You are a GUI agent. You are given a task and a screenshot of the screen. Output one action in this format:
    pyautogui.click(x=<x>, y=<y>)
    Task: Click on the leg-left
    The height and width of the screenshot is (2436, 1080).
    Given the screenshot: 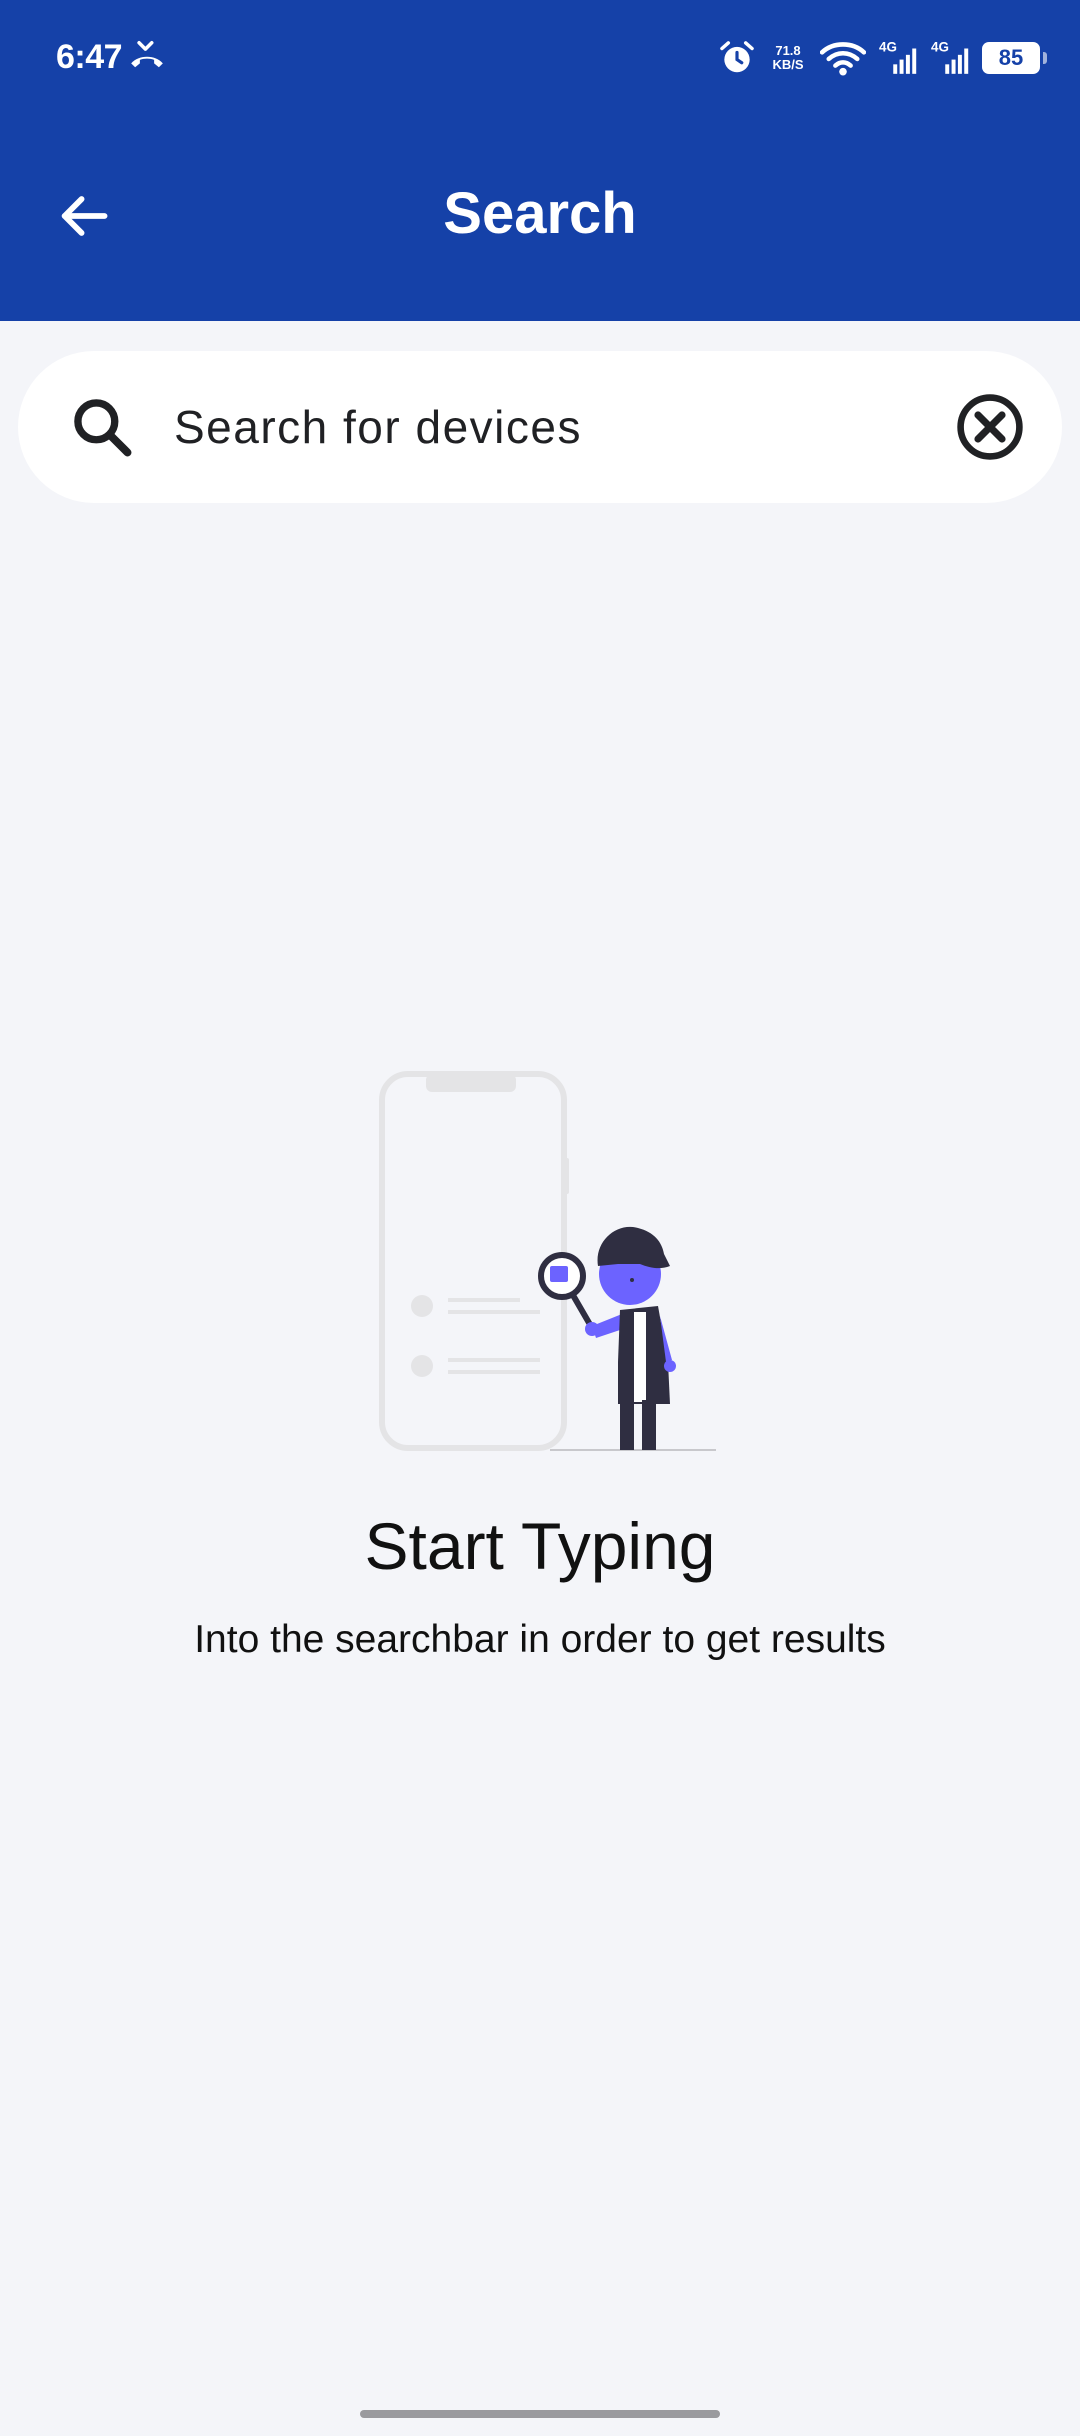 What is the action you would take?
    pyautogui.click(x=627, y=1425)
    